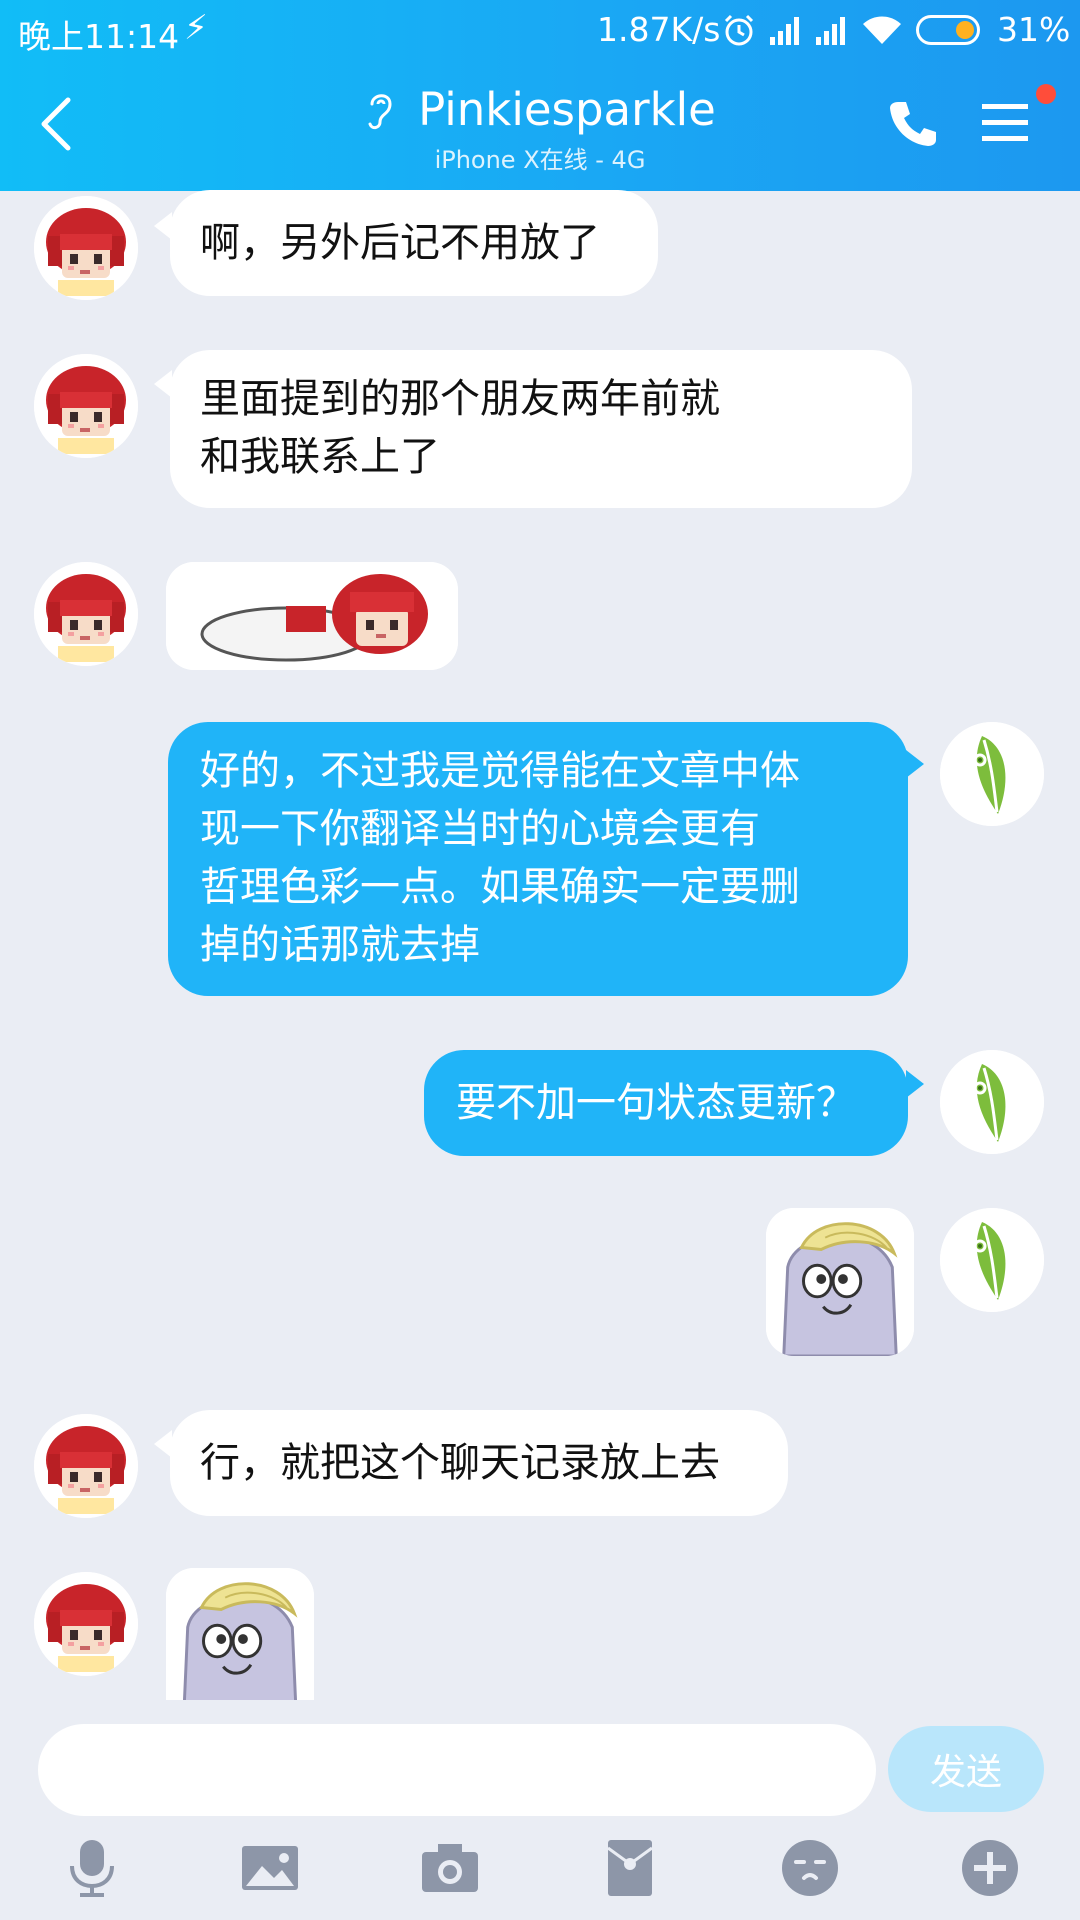 The width and height of the screenshot is (1080, 1920). What do you see at coordinates (1005, 123) in the screenshot?
I see `menu-icon` at bounding box center [1005, 123].